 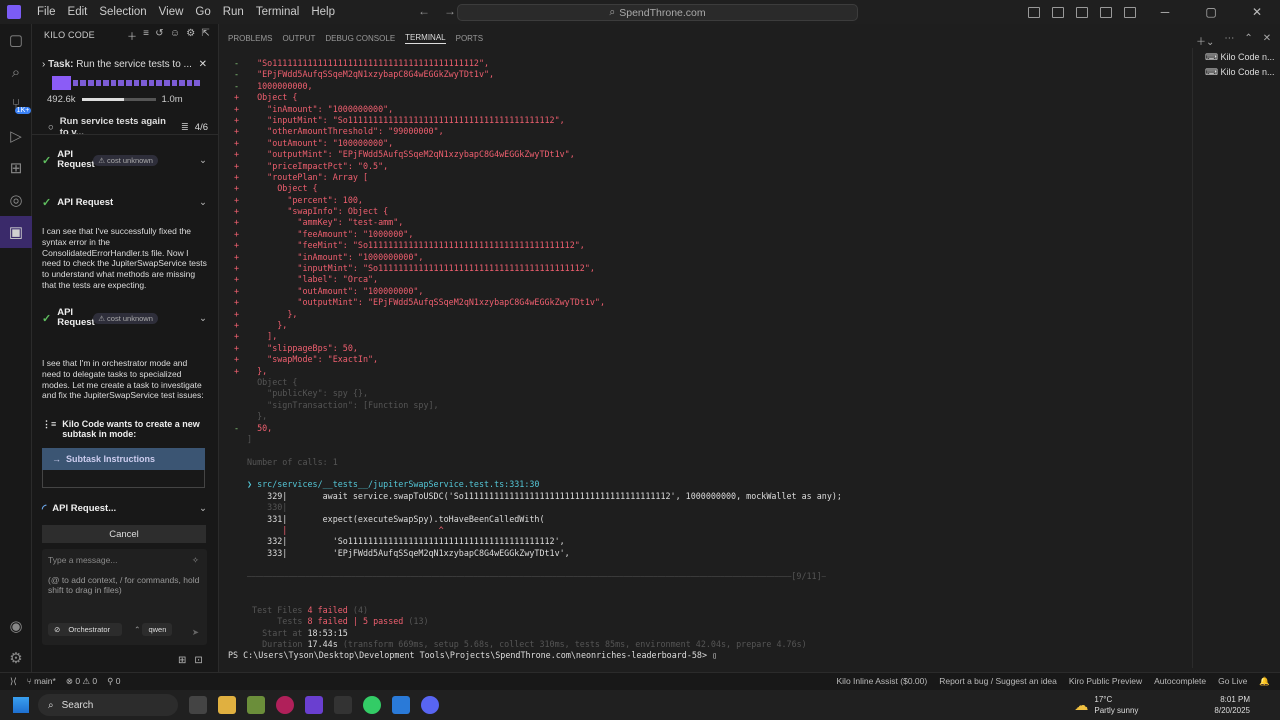 What do you see at coordinates (1130, 12) in the screenshot?
I see `chat-icon` at bounding box center [1130, 12].